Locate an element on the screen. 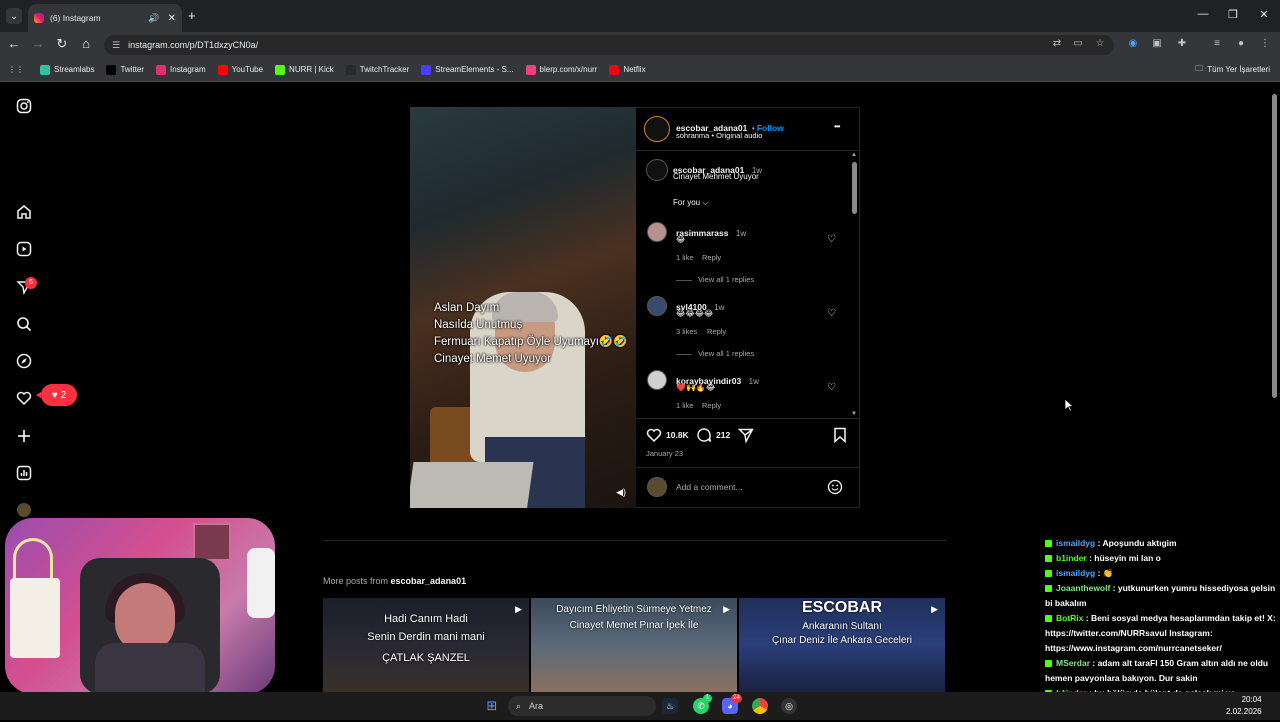 The height and width of the screenshot is (722, 1280). comment-count: 212 is located at coordinates (723, 435).